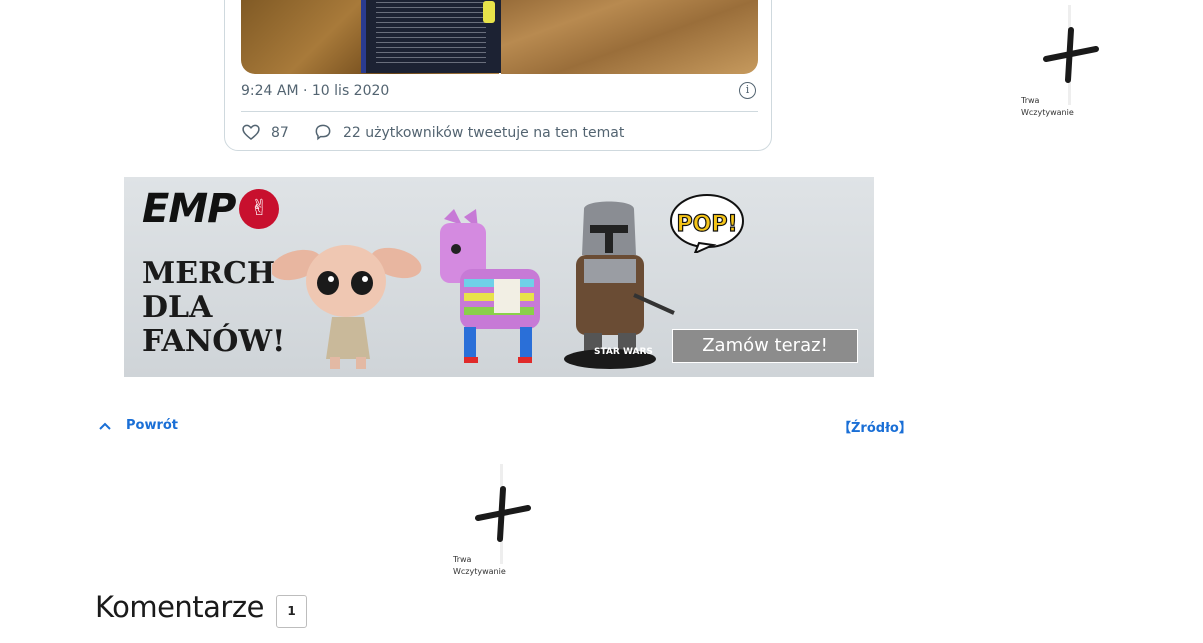  Describe the element at coordinates (347, 307) in the screenshot. I see `dobby-figure-image` at that location.